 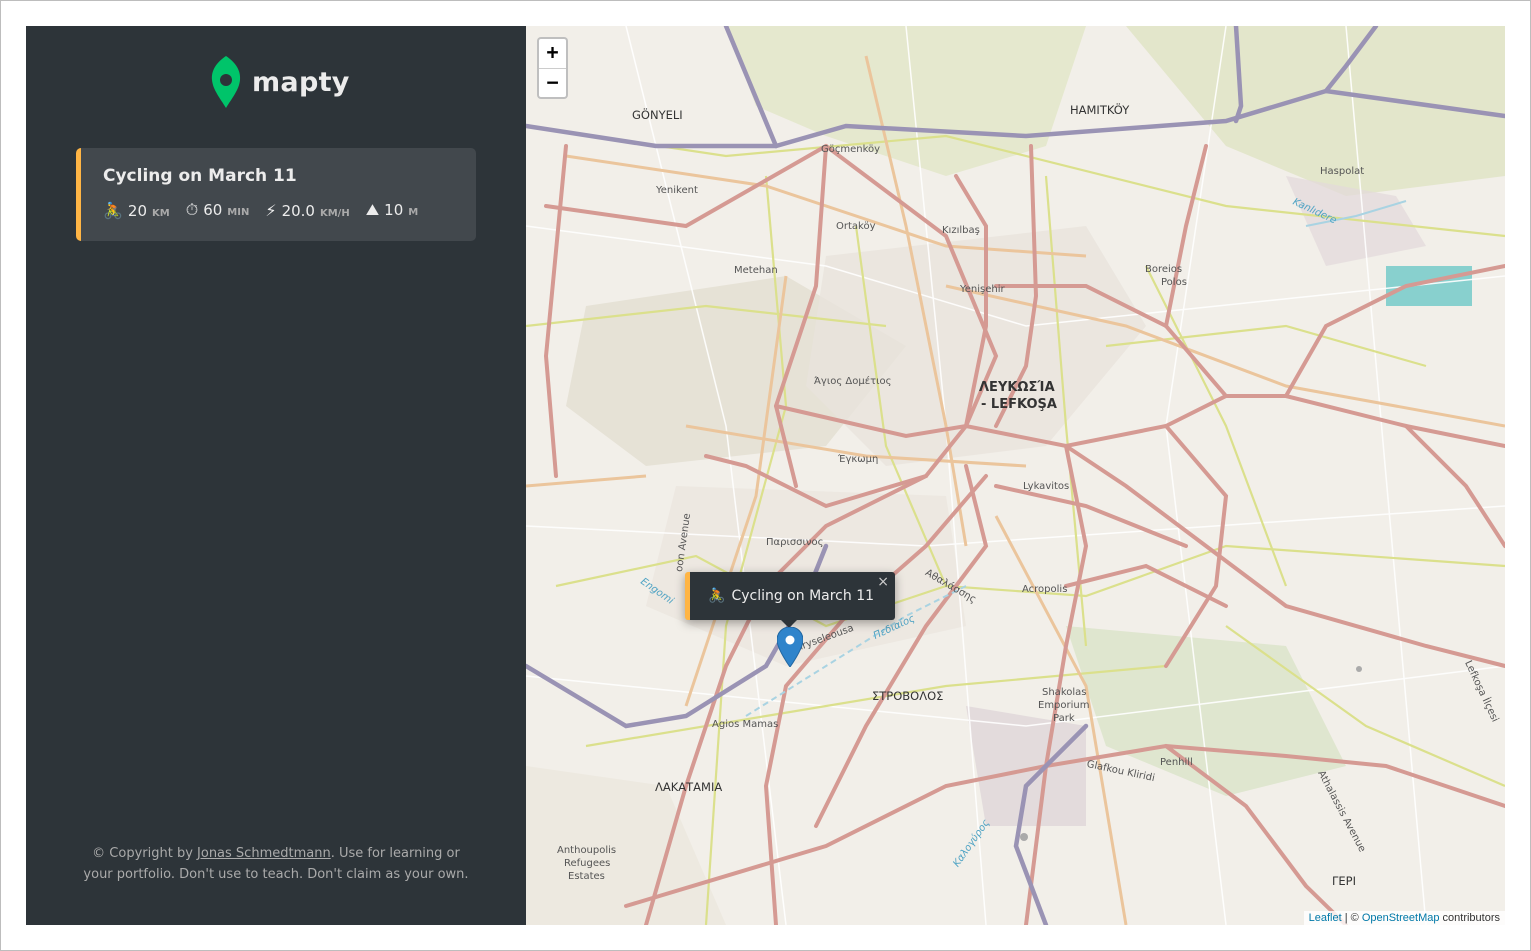 What do you see at coordinates (858, 459) in the screenshot?
I see `map-label: Έγκωμη` at bounding box center [858, 459].